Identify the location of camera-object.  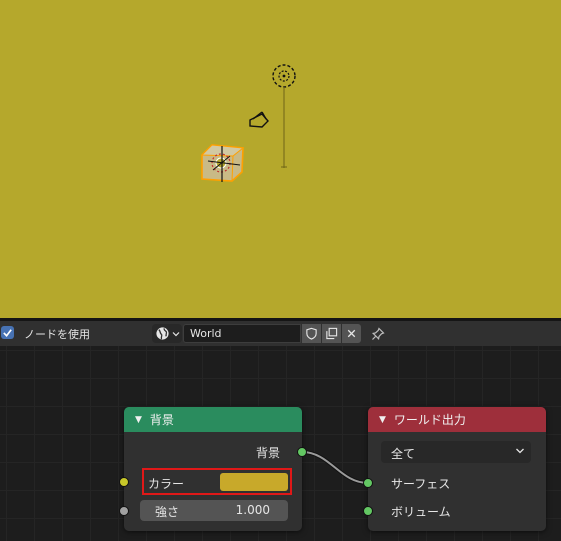
(259, 119).